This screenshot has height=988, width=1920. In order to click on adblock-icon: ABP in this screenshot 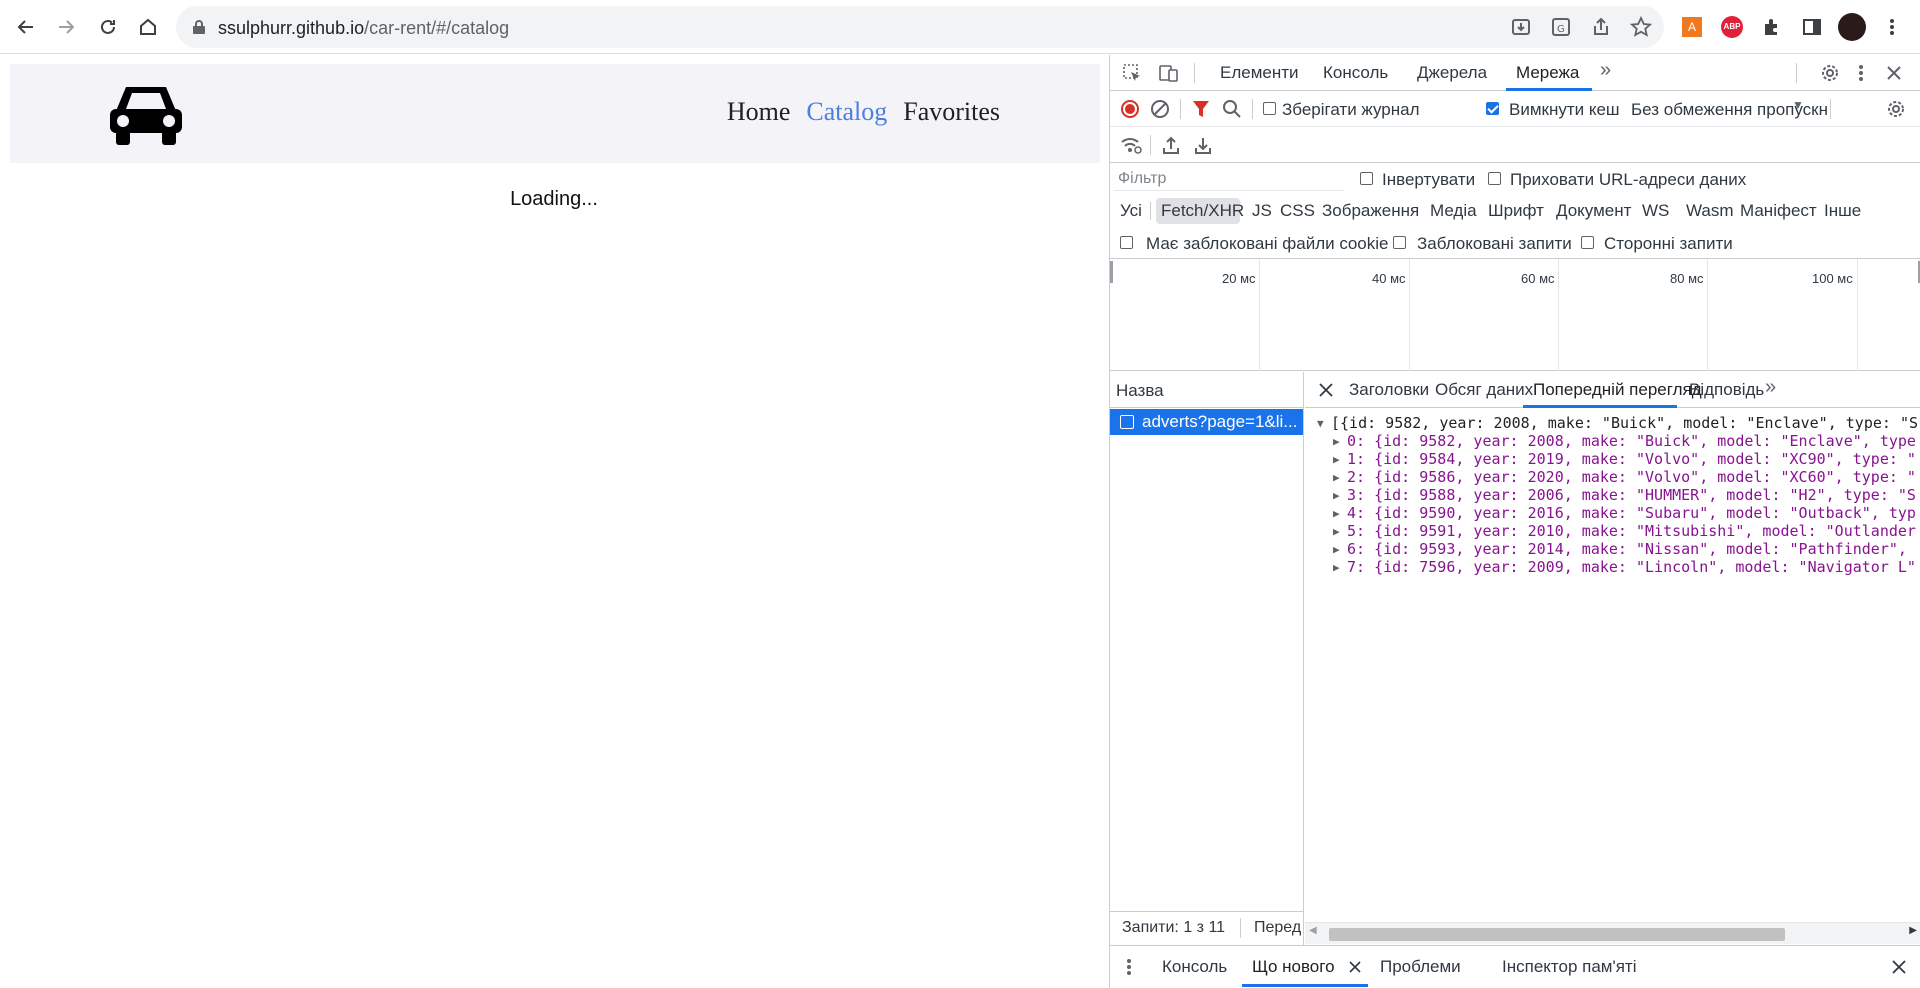, I will do `click(1732, 27)`.